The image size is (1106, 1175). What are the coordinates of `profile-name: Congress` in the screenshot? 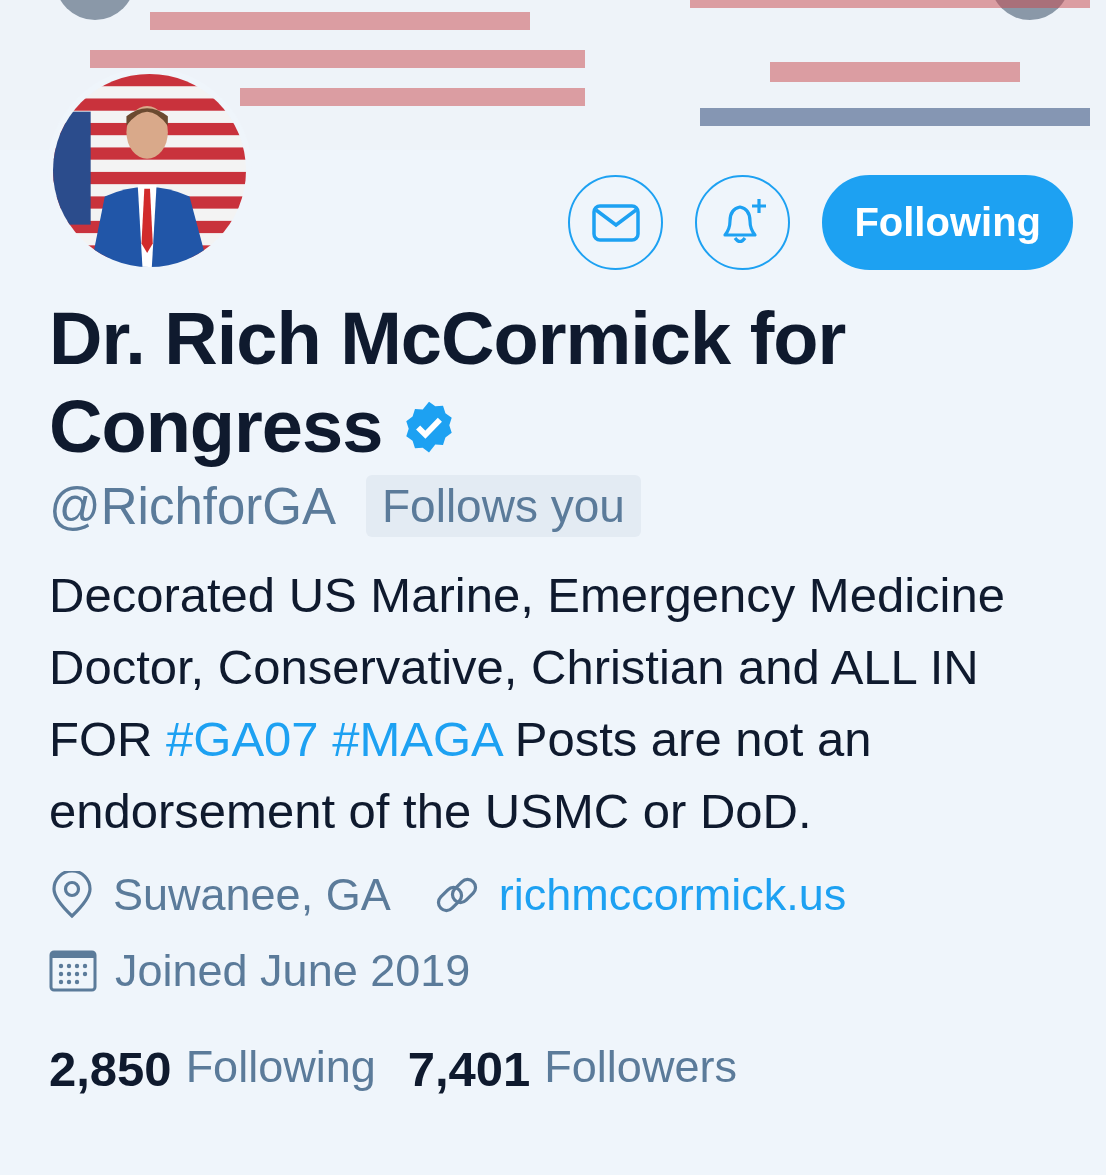 It's located at (216, 427).